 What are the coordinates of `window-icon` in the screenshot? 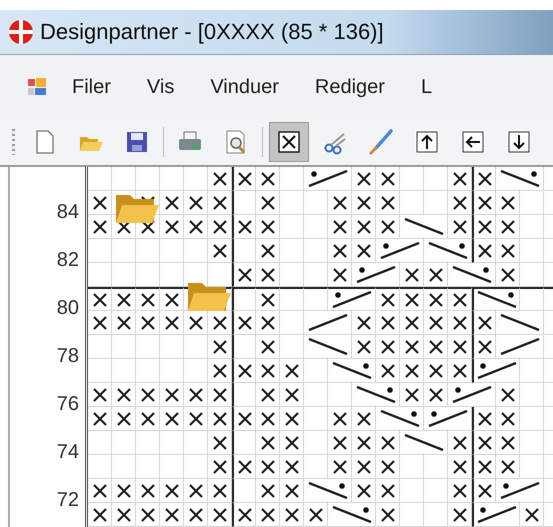 It's located at (37, 87).